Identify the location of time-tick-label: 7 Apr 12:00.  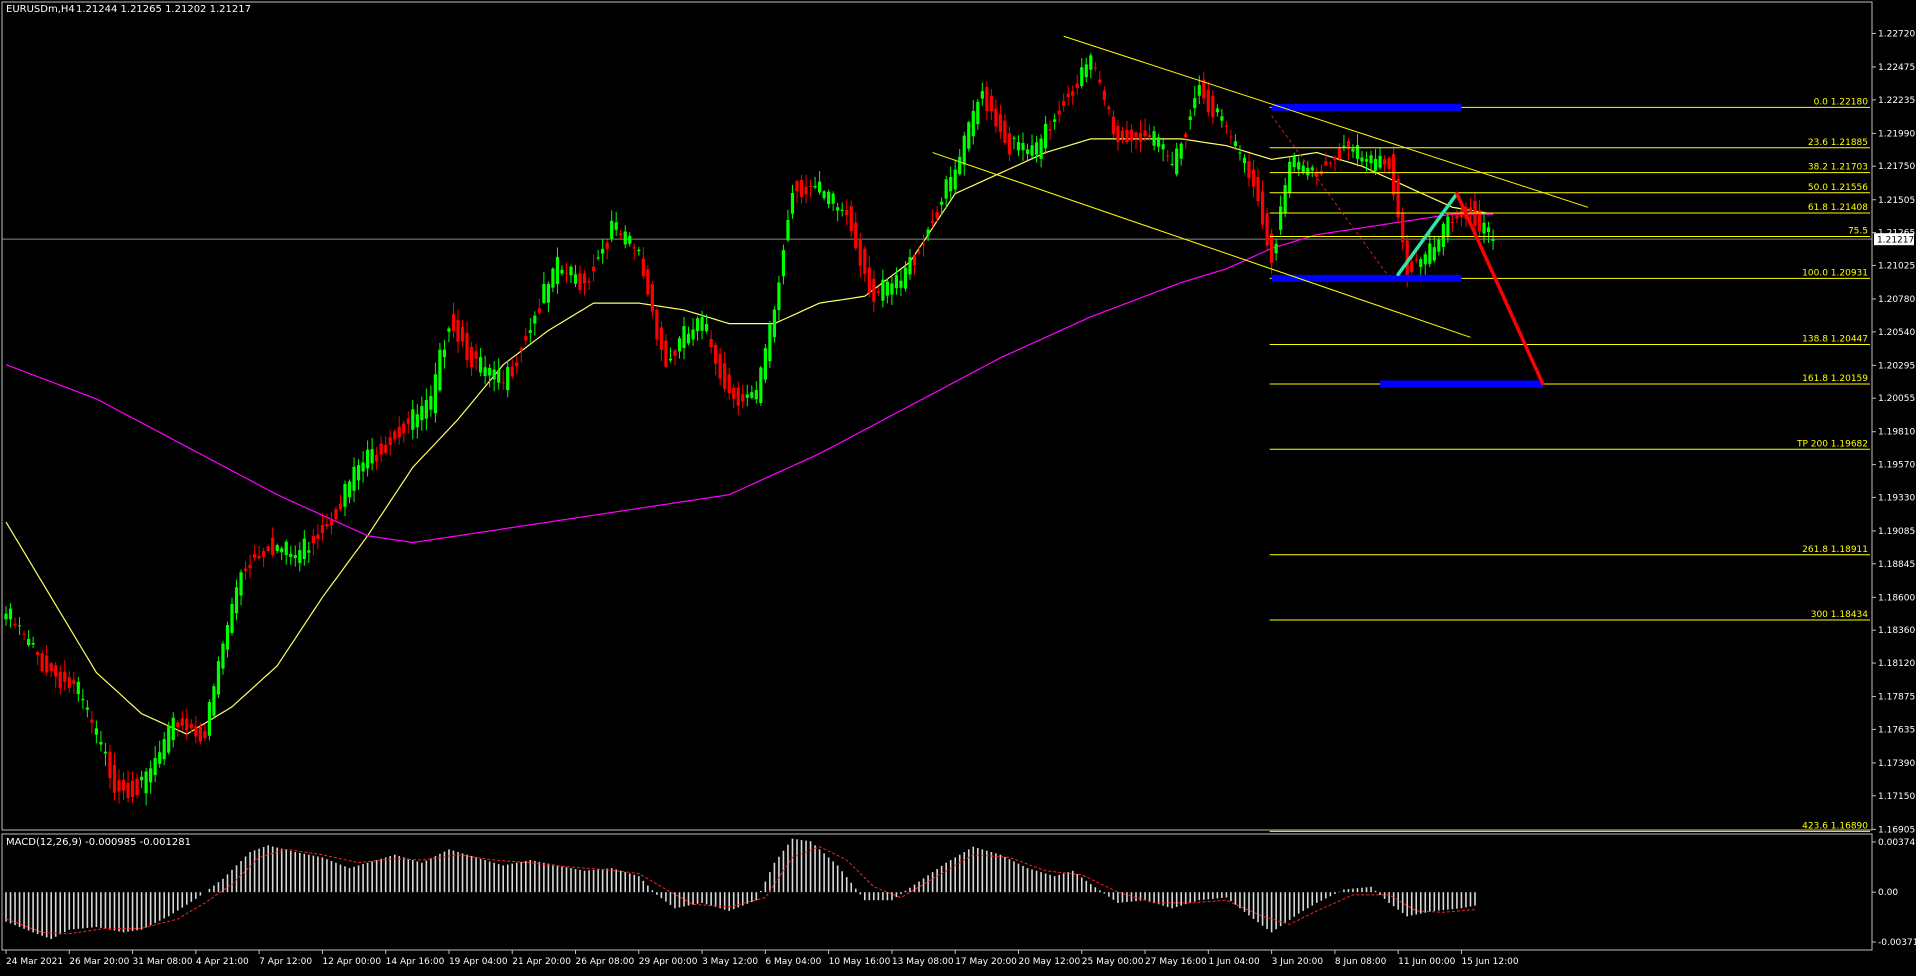
(285, 962).